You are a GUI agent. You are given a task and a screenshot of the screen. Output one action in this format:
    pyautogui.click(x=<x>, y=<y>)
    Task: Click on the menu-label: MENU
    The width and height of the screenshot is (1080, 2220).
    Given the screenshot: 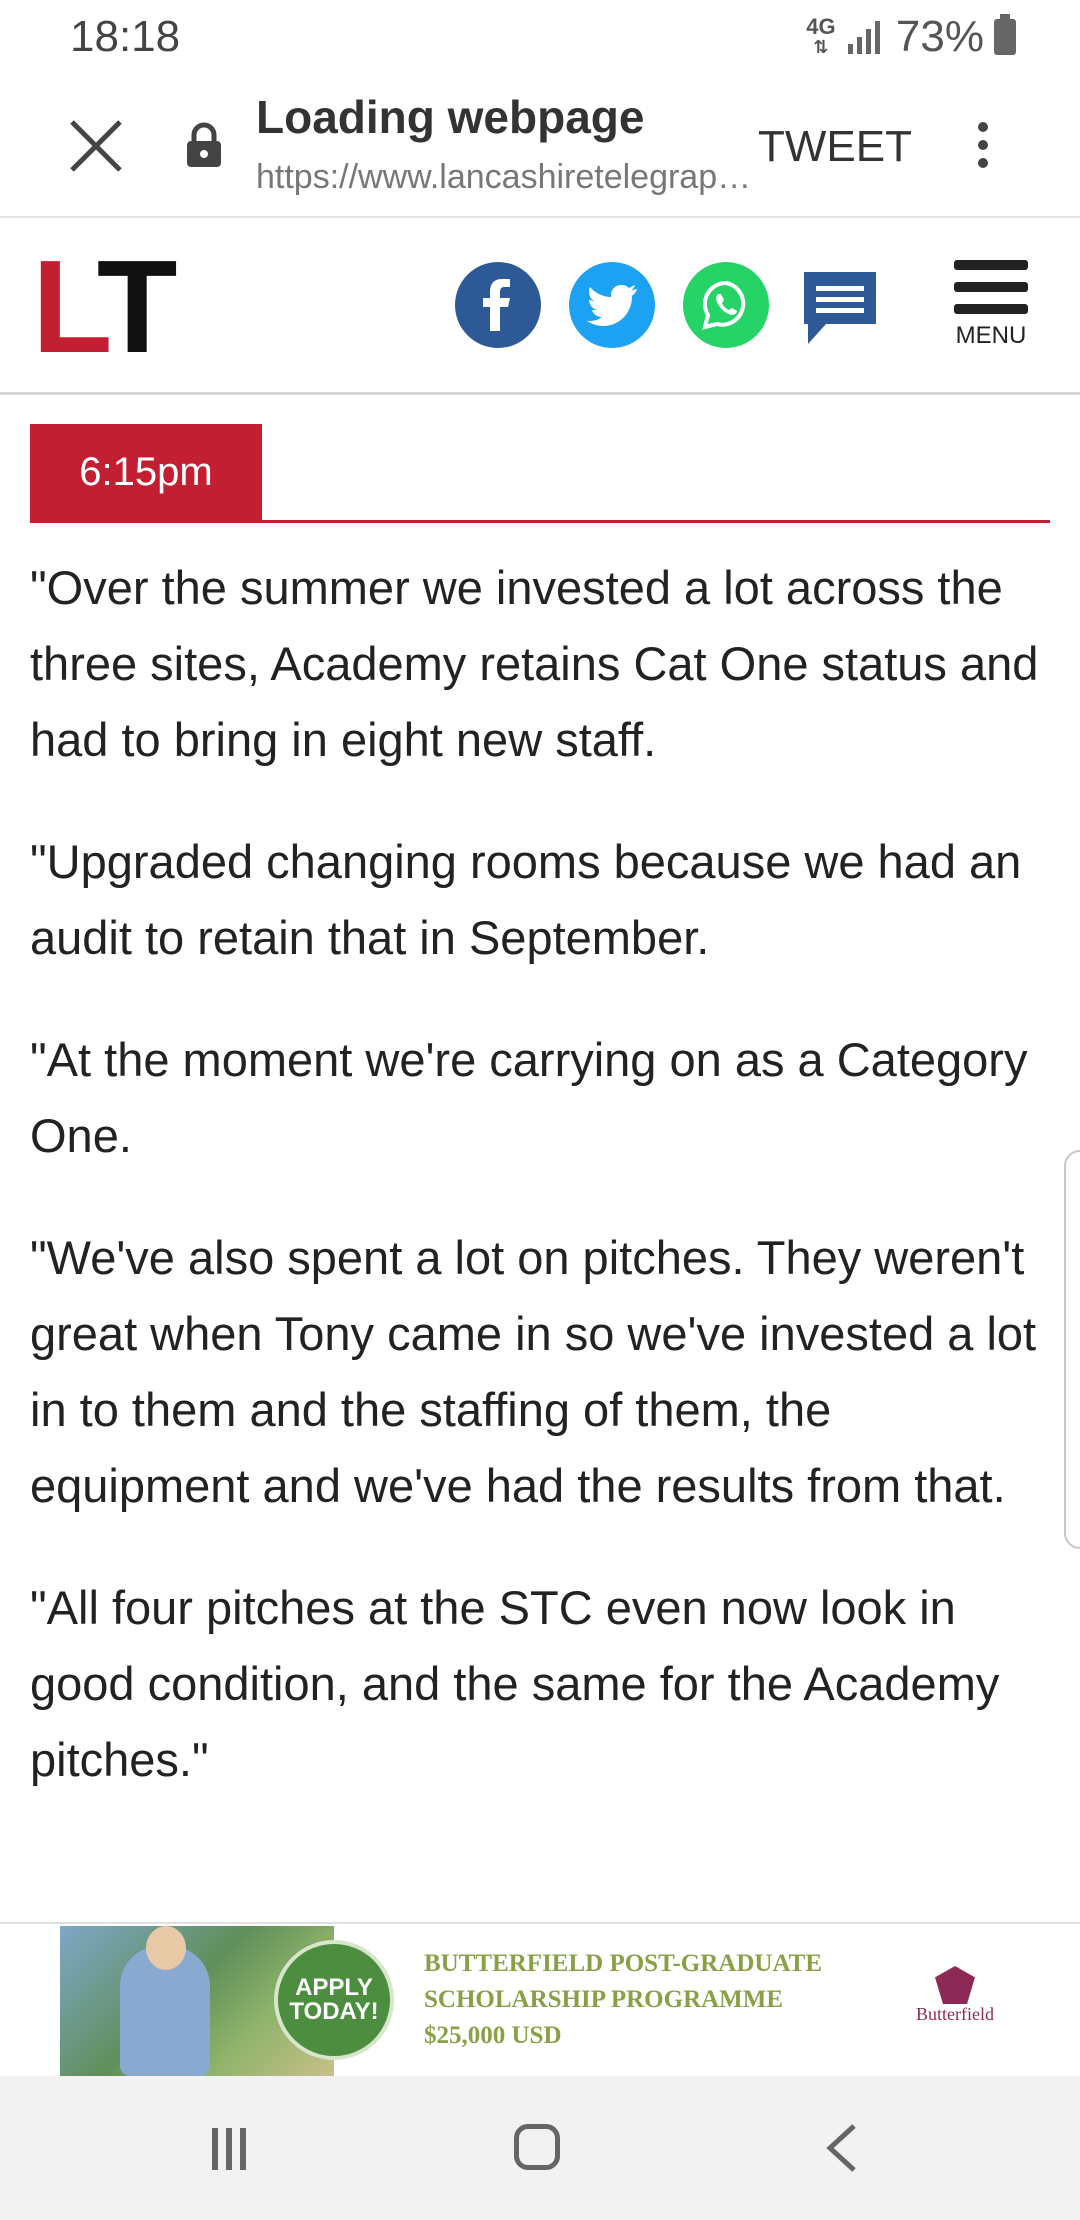 What is the action you would take?
    pyautogui.click(x=991, y=335)
    